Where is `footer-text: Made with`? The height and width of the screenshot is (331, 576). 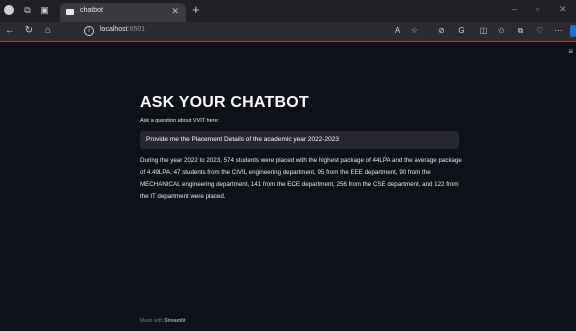 footer-text: Made with is located at coordinates (151, 321).